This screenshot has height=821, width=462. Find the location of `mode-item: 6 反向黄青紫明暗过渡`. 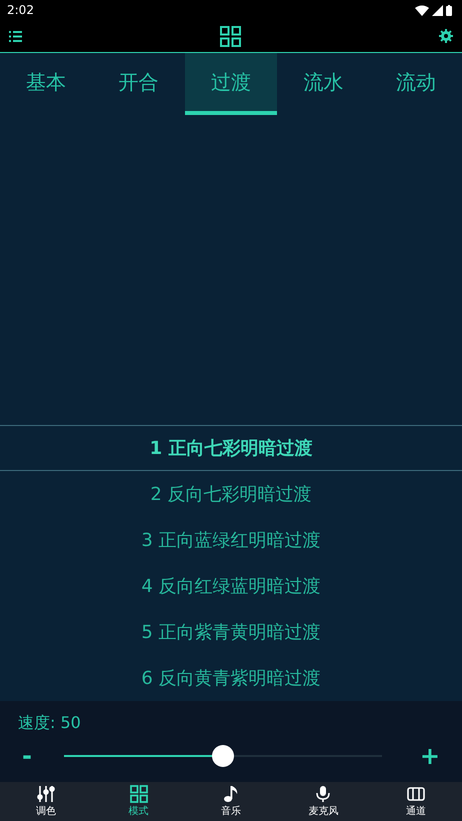

mode-item: 6 反向黄青紫明暗过渡 is located at coordinates (231, 678).